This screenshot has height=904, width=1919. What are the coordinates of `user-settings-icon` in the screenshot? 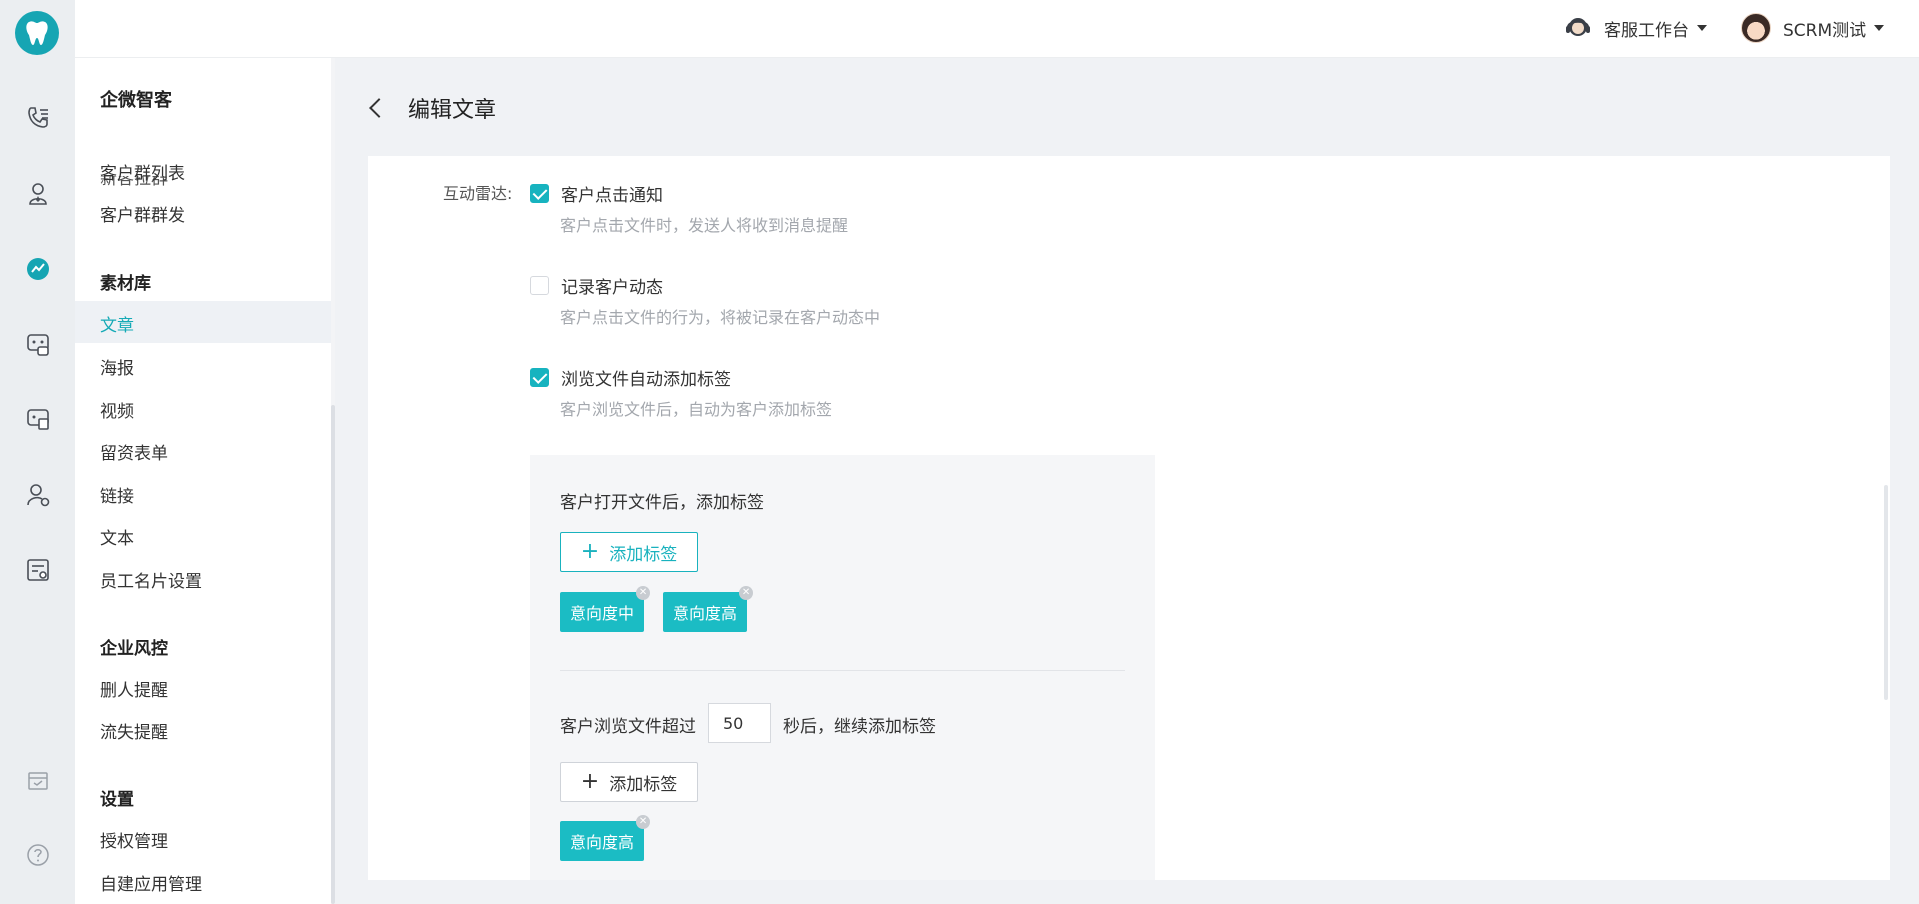 It's located at (37, 494).